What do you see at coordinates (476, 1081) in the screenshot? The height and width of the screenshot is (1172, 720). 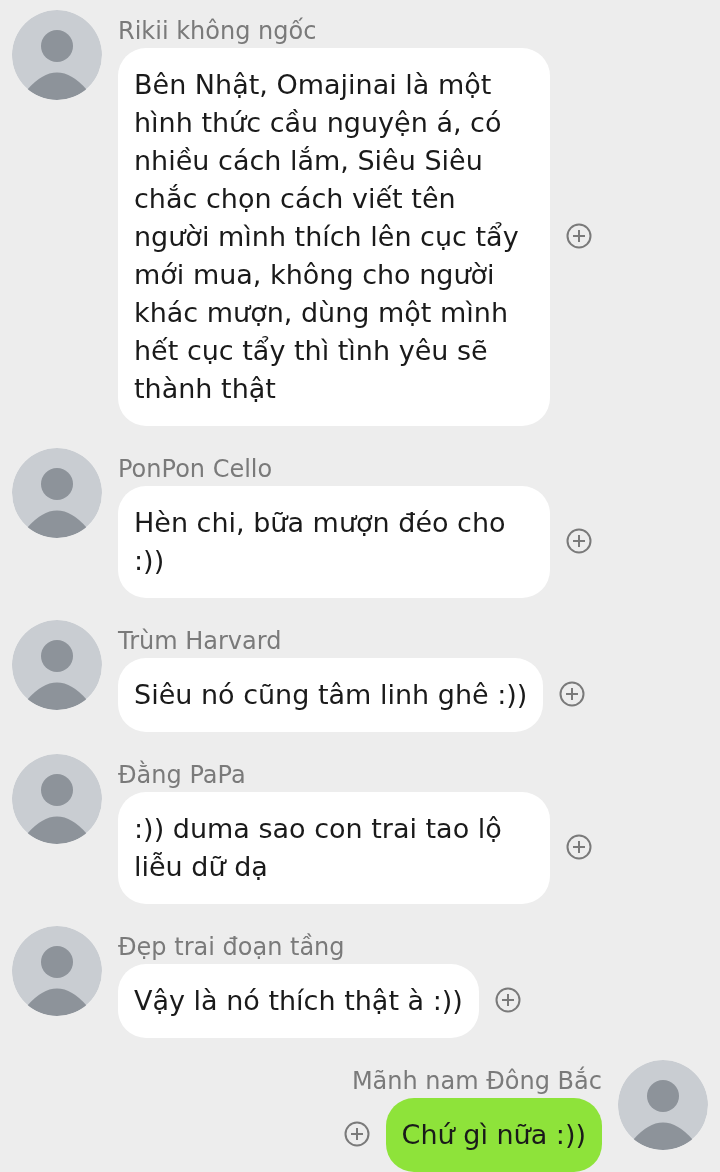 I see `sender-name: Mãnh nam Đông Bắc` at bounding box center [476, 1081].